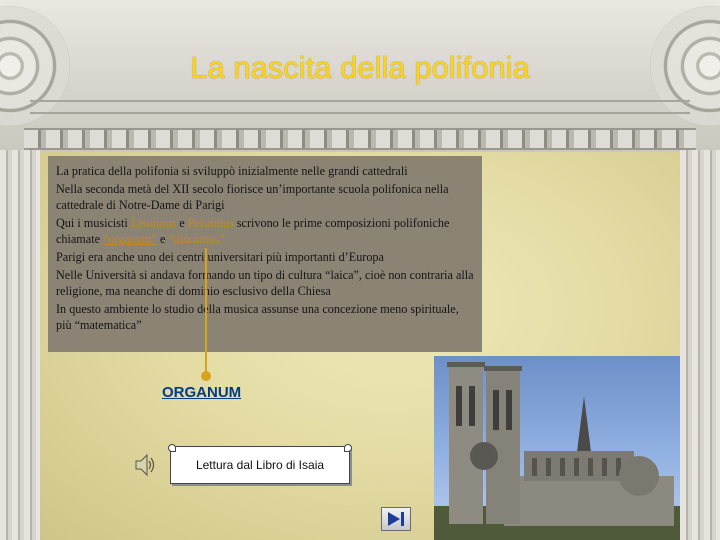 The width and height of the screenshot is (720, 540). I want to click on dentil-molding, so click(360, 139).